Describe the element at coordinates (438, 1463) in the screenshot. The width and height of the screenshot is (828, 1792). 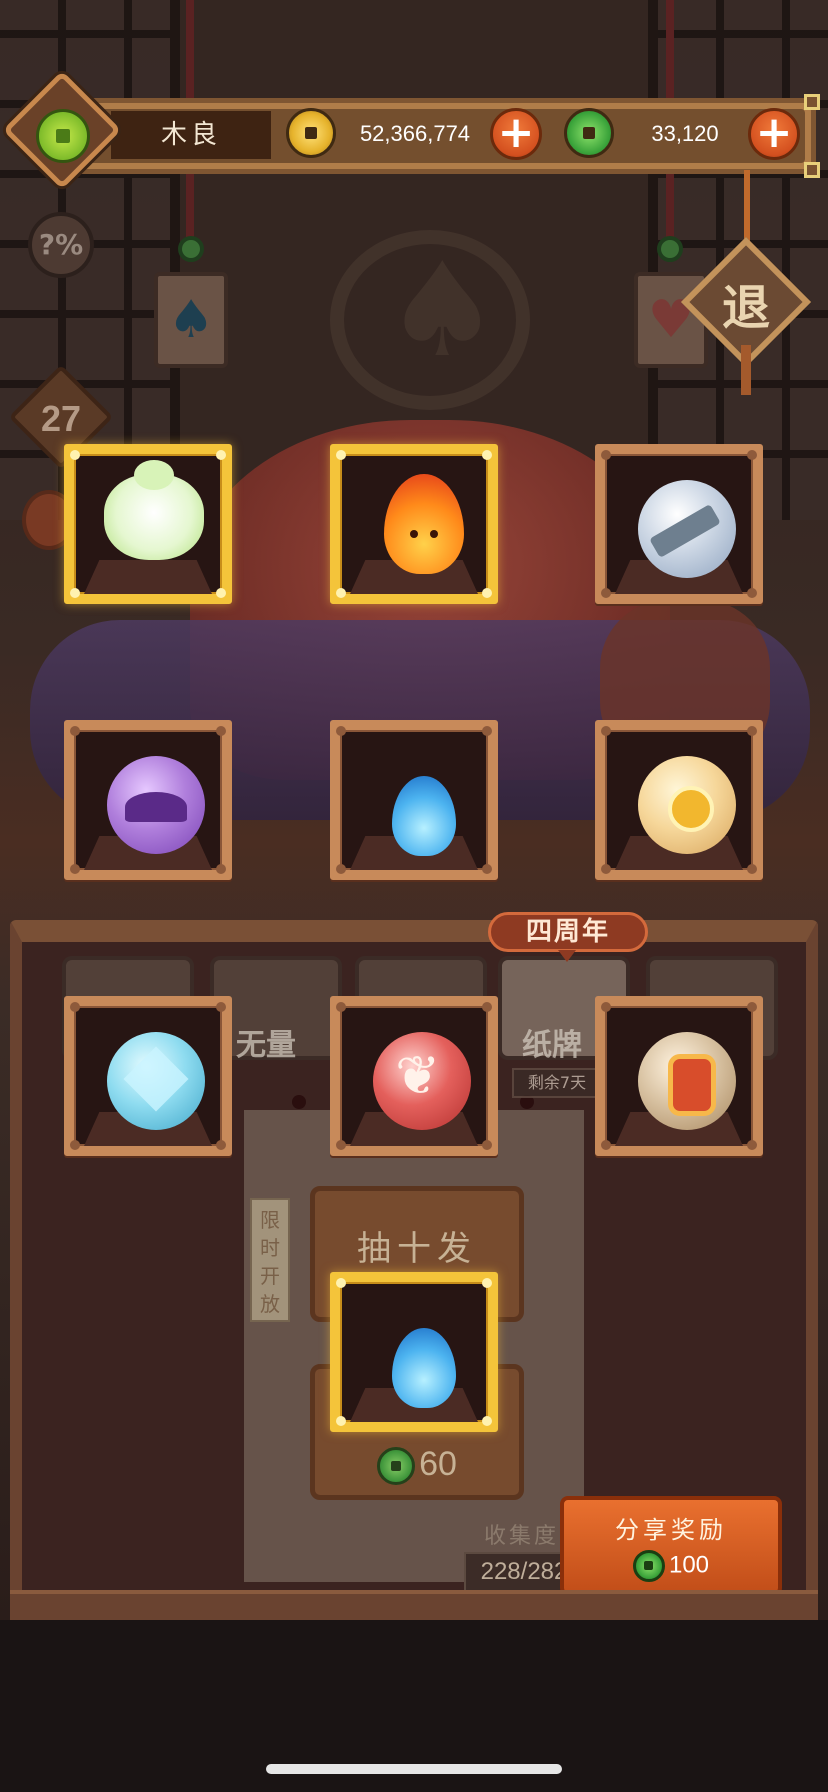
I see `draw-one-cost-value: 60` at that location.